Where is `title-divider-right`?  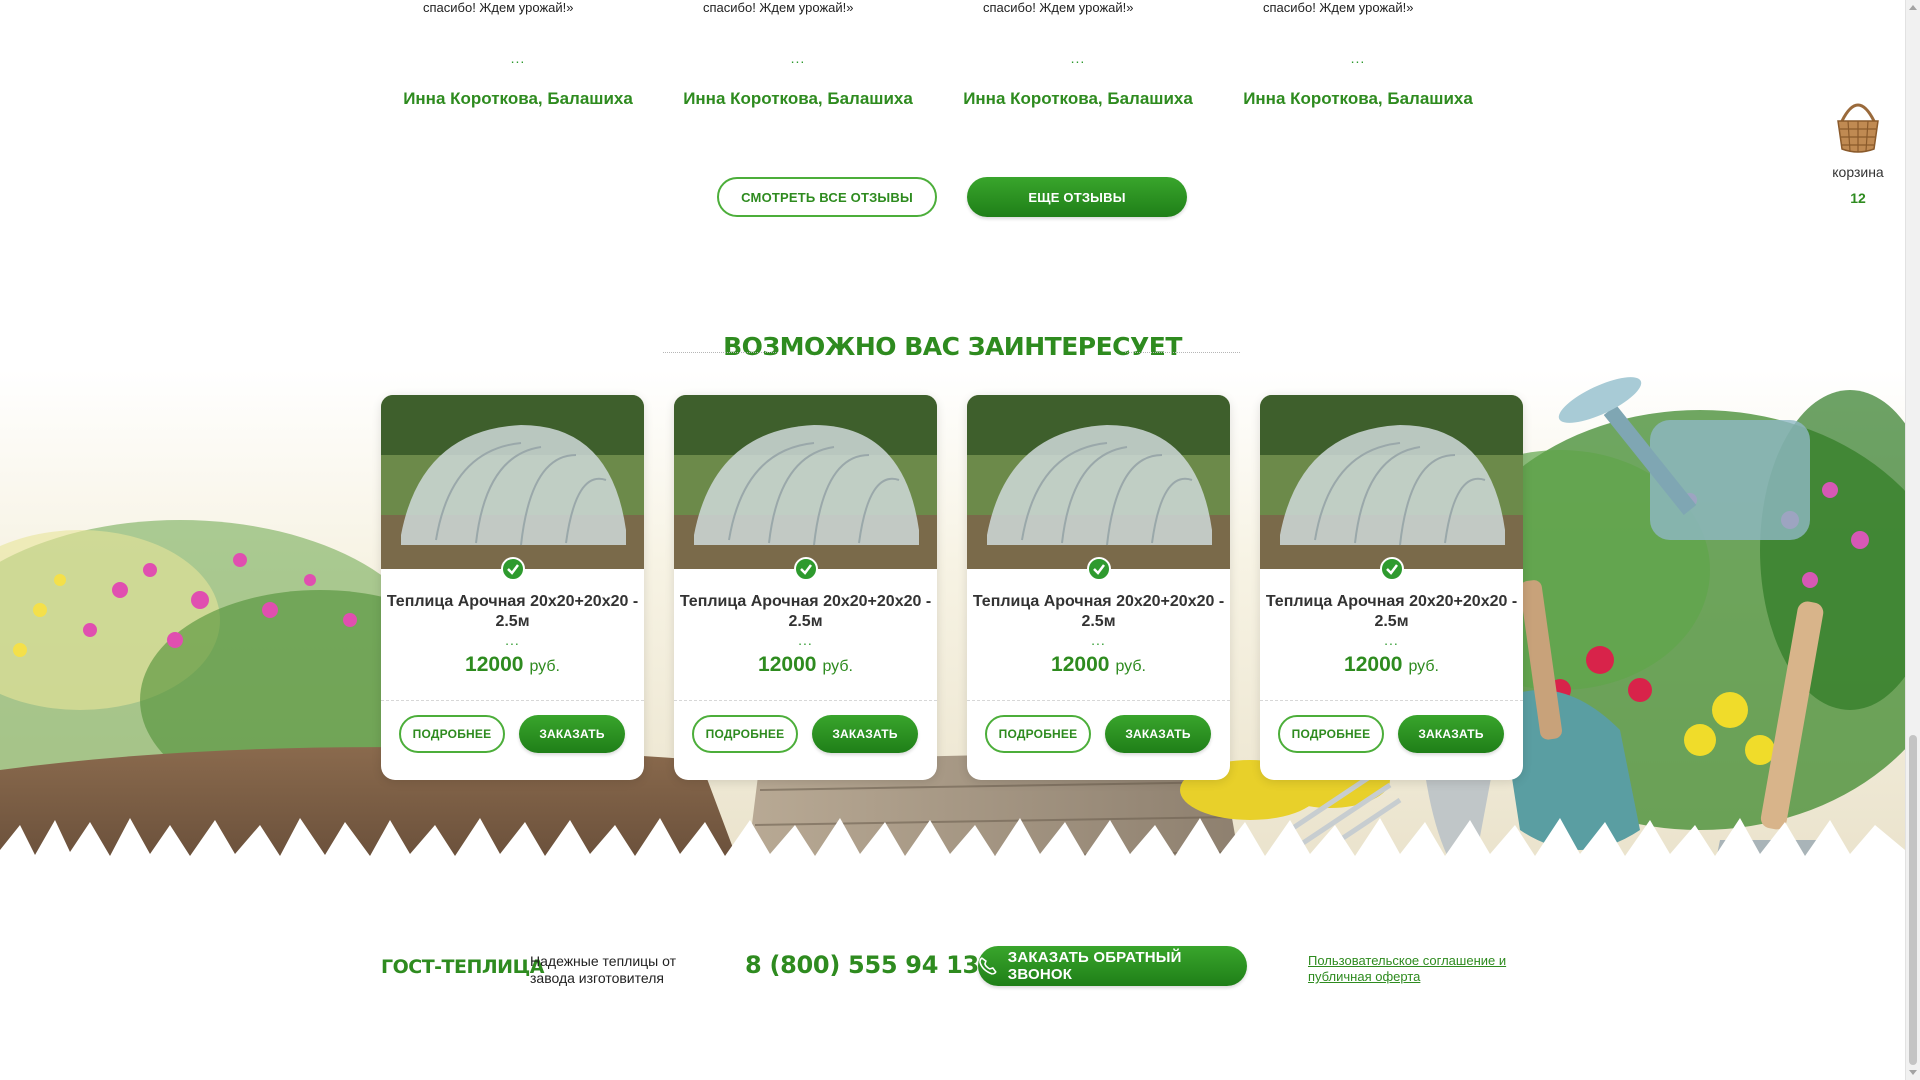
title-divider-right is located at coordinates (1182, 352).